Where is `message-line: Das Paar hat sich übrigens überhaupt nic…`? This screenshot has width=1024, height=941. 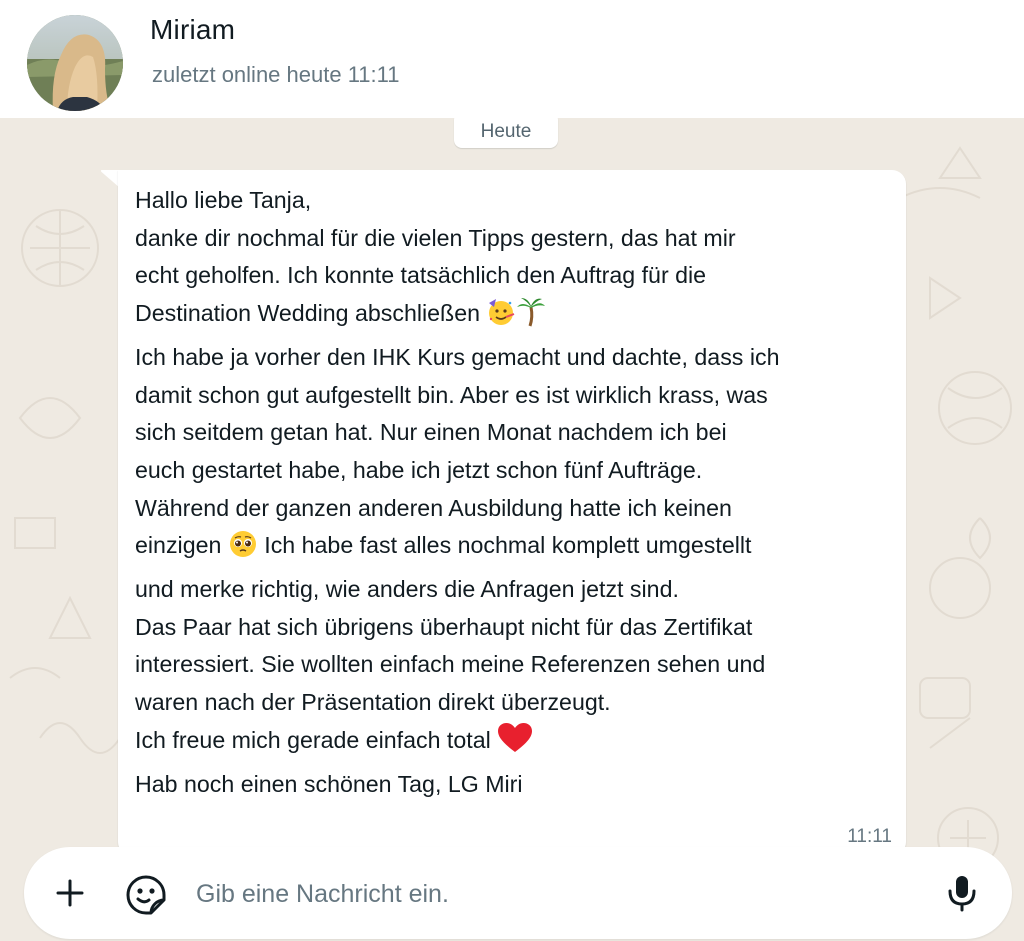
message-line: Das Paar hat sich übrigens überhaupt nic… is located at coordinates (517, 628).